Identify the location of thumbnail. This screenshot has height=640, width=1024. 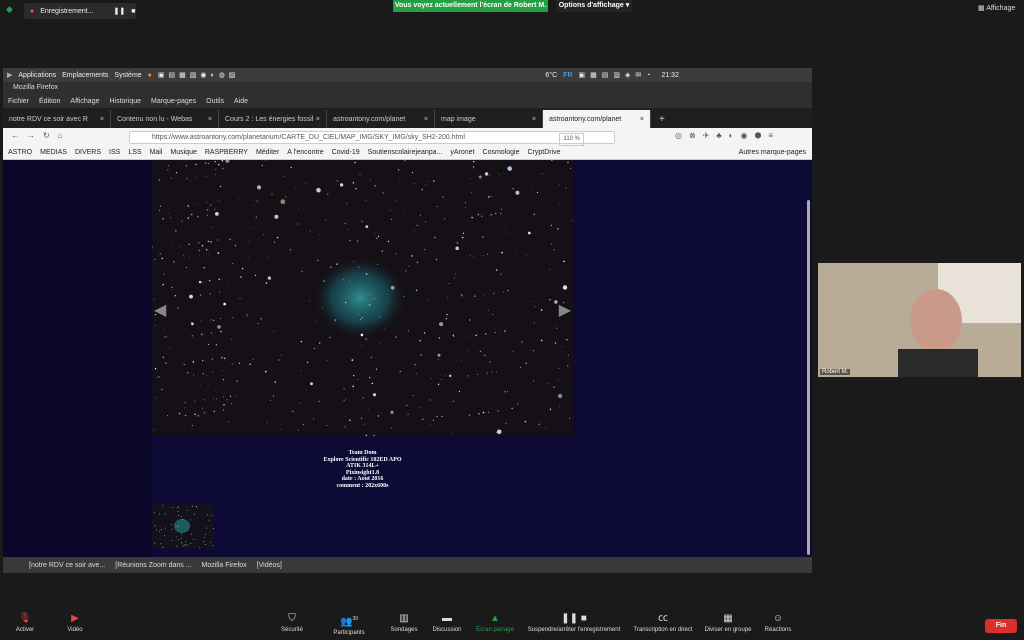
(183, 526).